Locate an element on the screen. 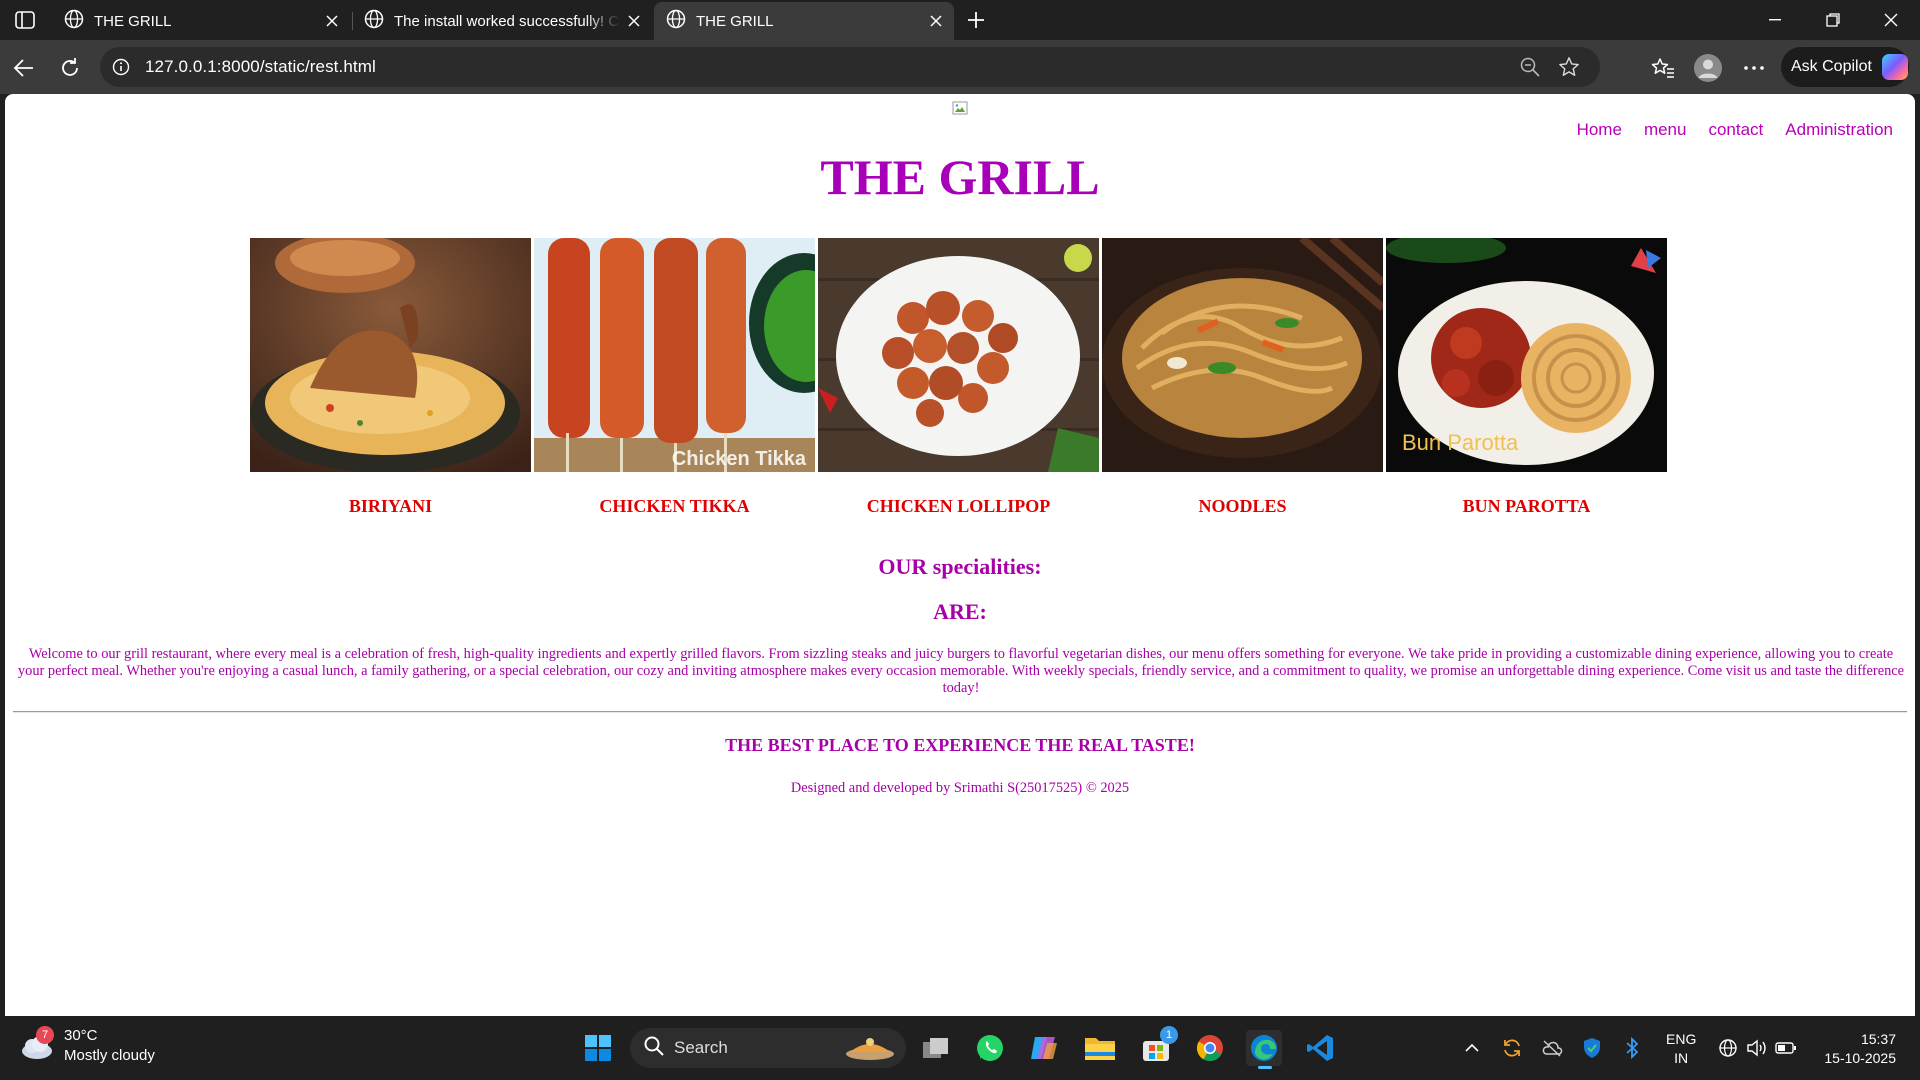  show-hidden-icons-chevron-icon is located at coordinates (1472, 1048).